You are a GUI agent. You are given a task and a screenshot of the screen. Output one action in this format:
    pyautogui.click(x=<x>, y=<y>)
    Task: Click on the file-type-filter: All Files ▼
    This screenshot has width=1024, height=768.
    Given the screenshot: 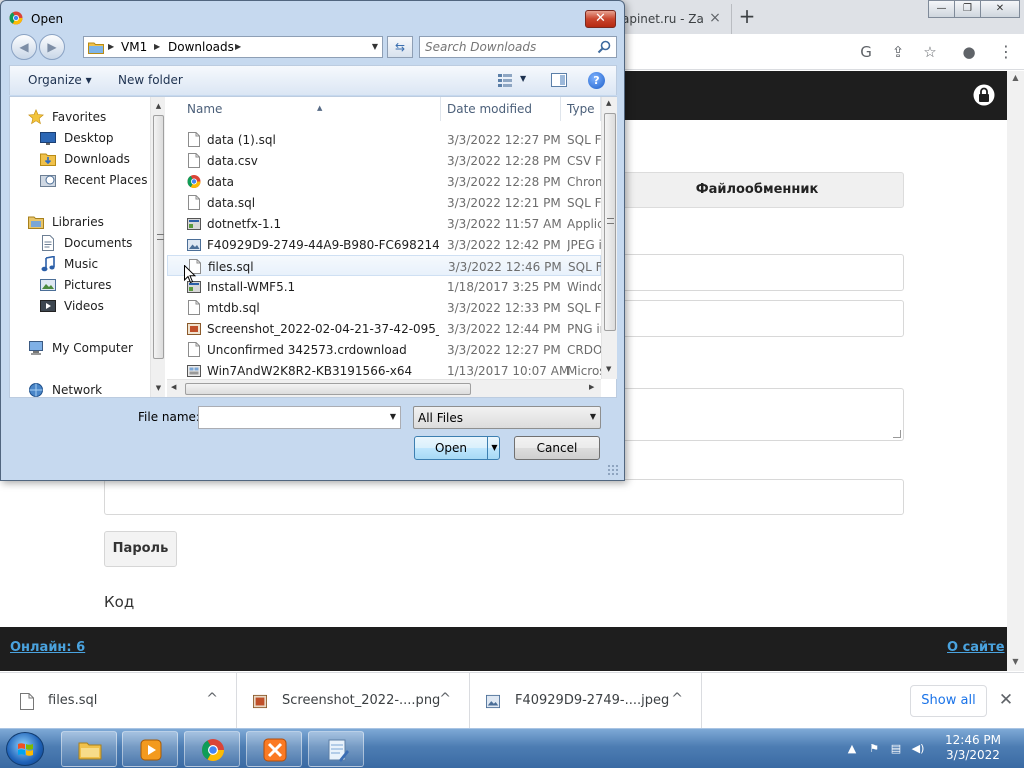 What is the action you would take?
    pyautogui.click(x=507, y=417)
    